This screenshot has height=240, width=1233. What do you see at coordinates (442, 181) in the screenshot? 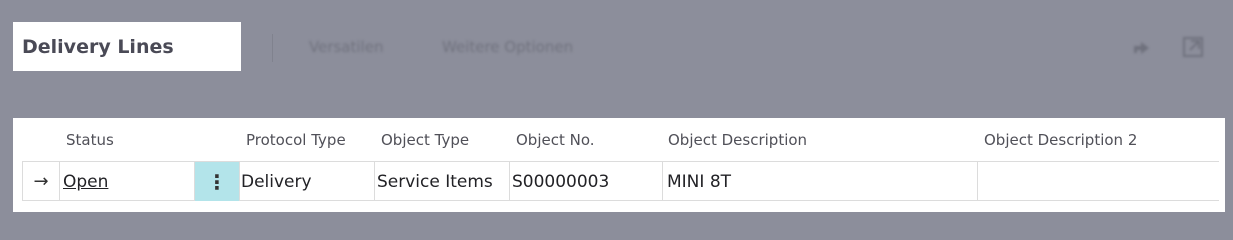
I see `object-type-cell: Service Items` at bounding box center [442, 181].